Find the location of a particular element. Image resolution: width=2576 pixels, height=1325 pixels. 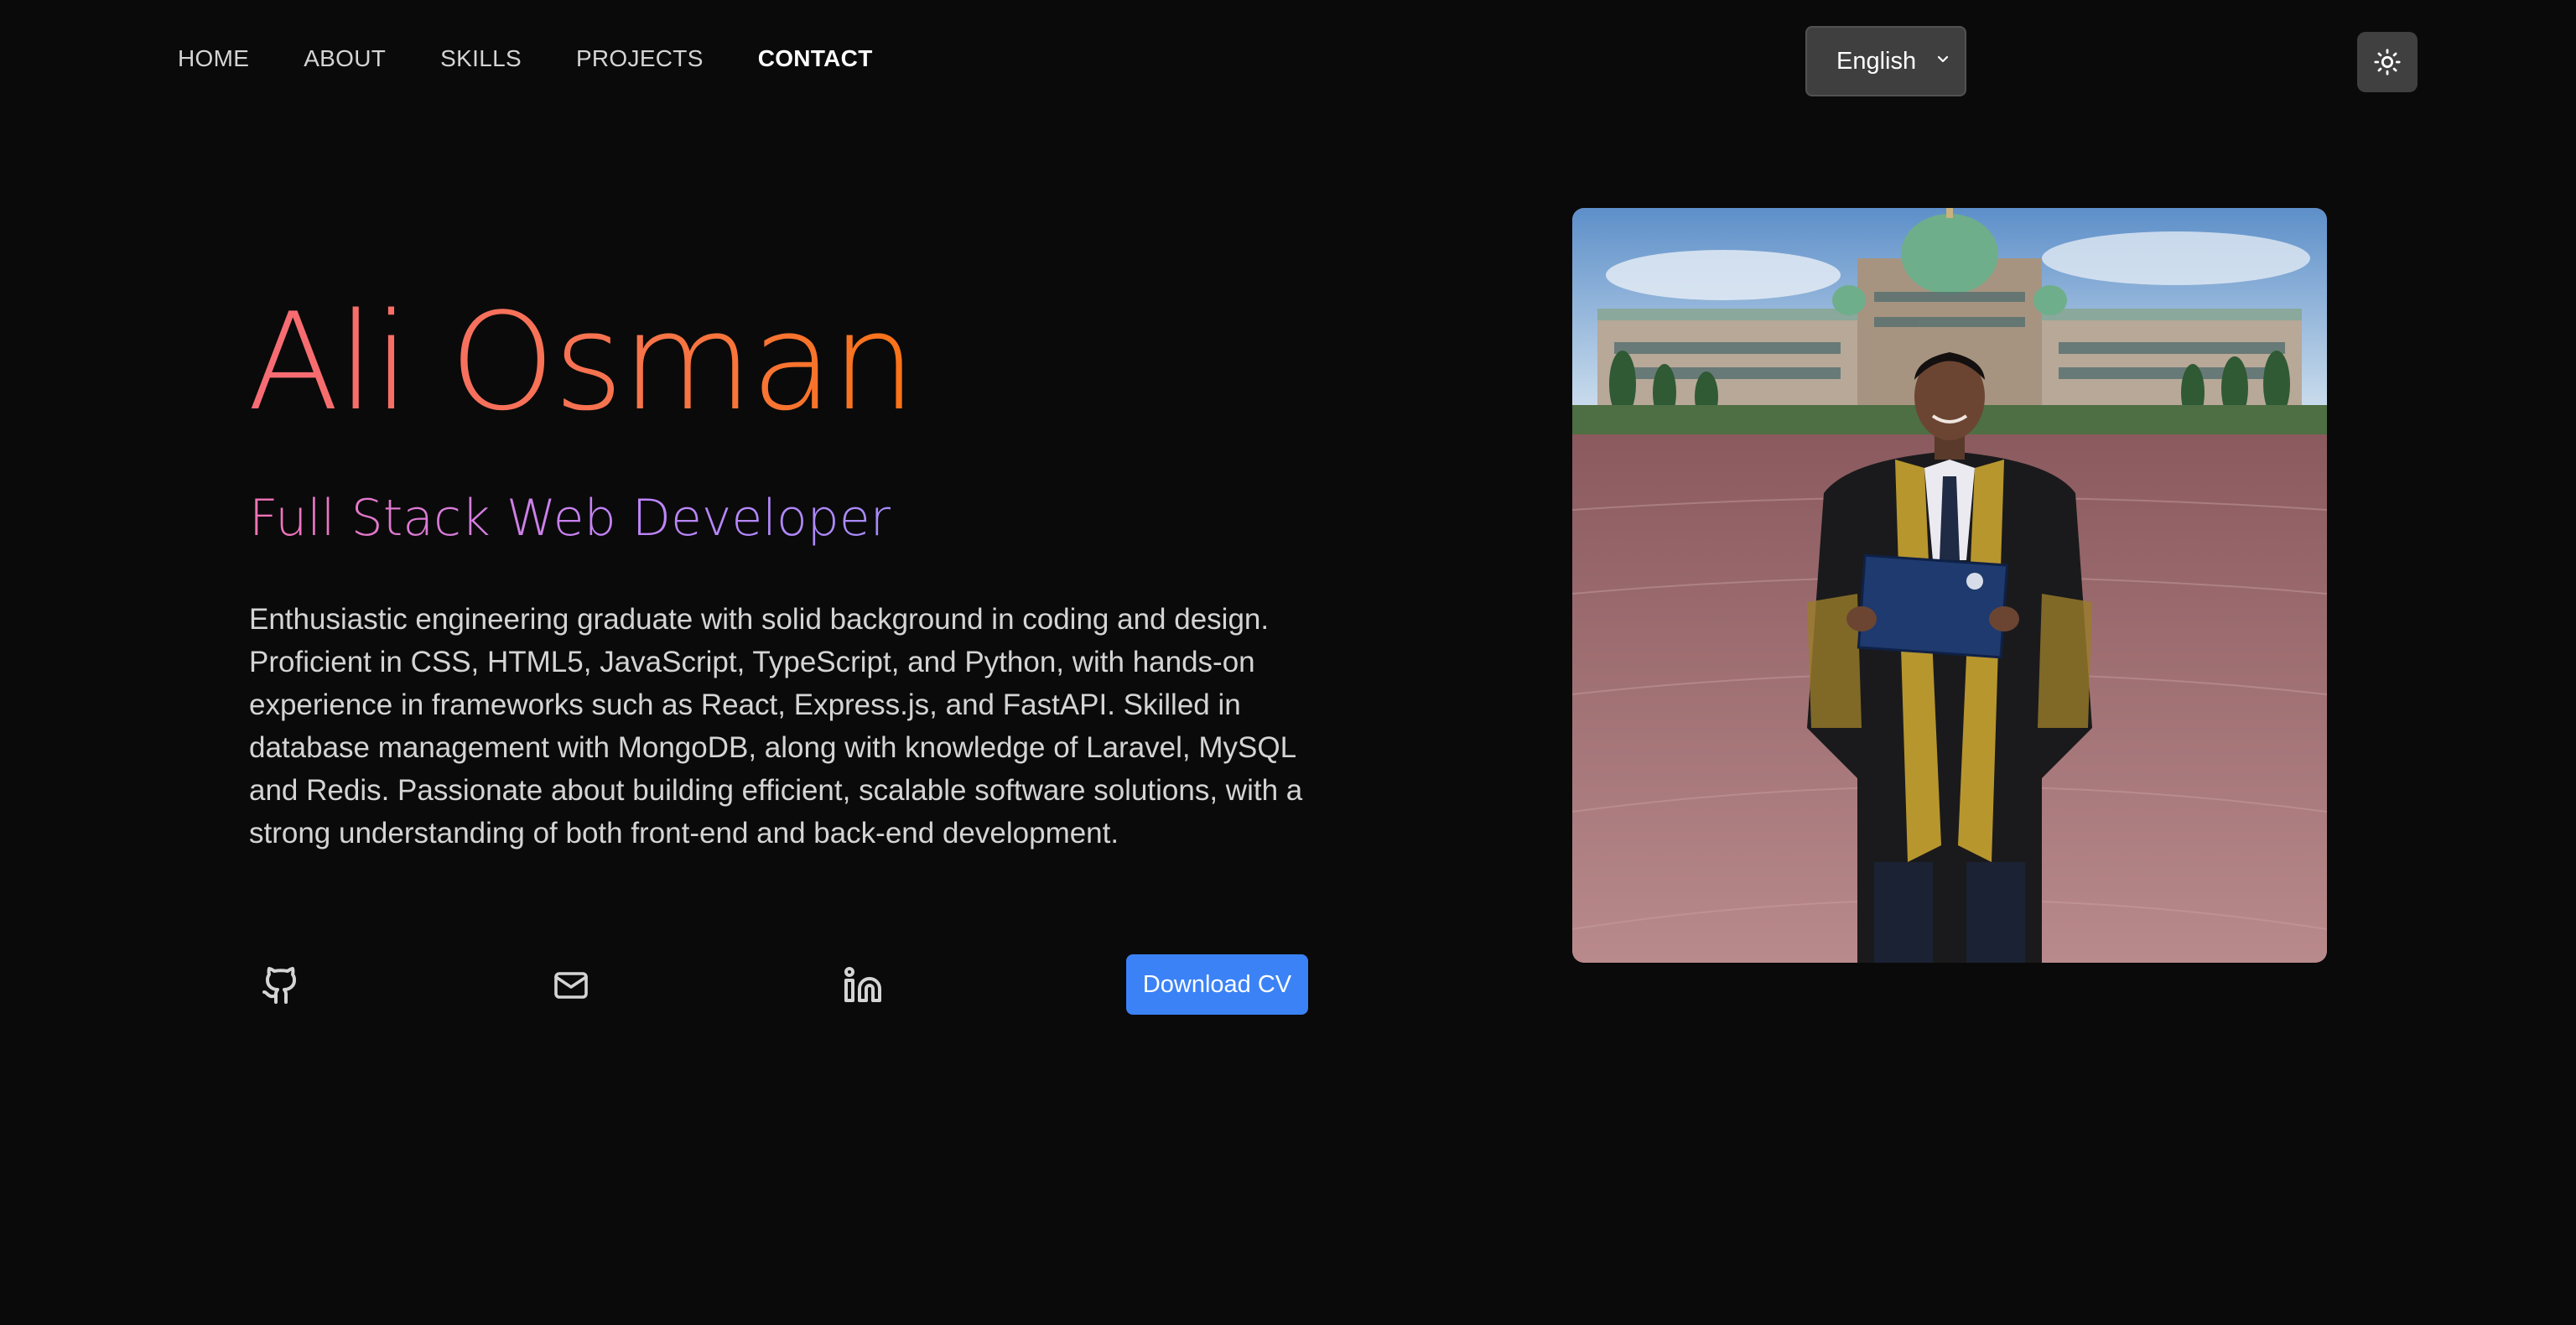

nav-link-contact: CONTACT is located at coordinates (815, 58).